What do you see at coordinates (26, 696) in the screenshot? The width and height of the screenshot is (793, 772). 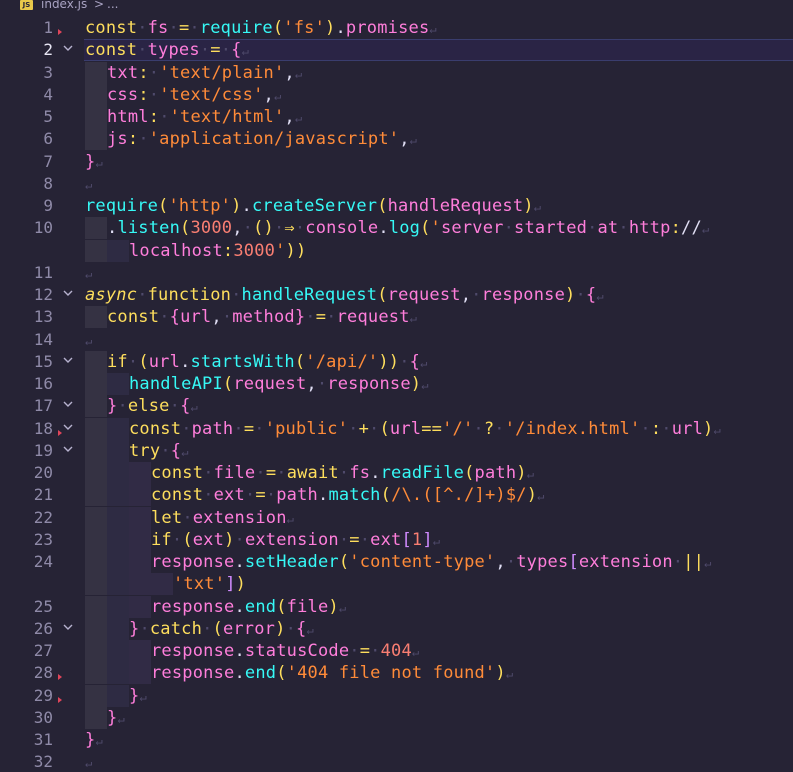 I see `line-number: 29` at bounding box center [26, 696].